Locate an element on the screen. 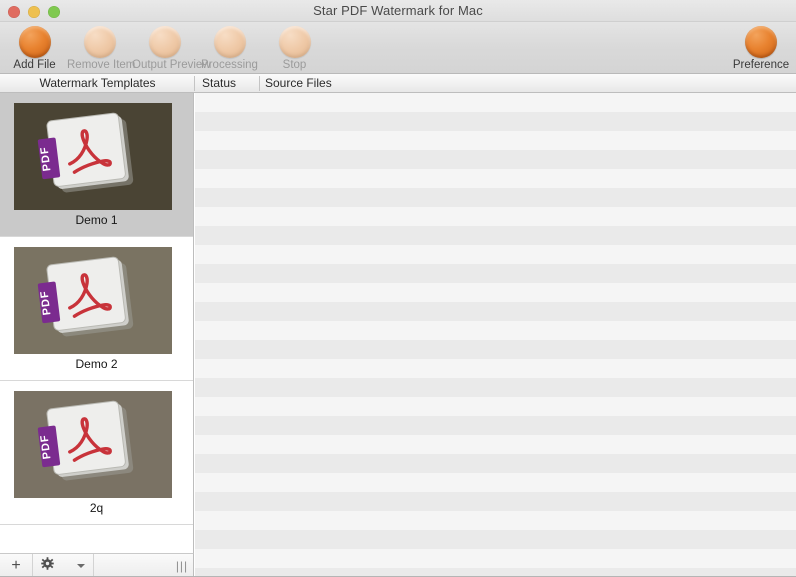  plus-icon: + is located at coordinates (16, 565).